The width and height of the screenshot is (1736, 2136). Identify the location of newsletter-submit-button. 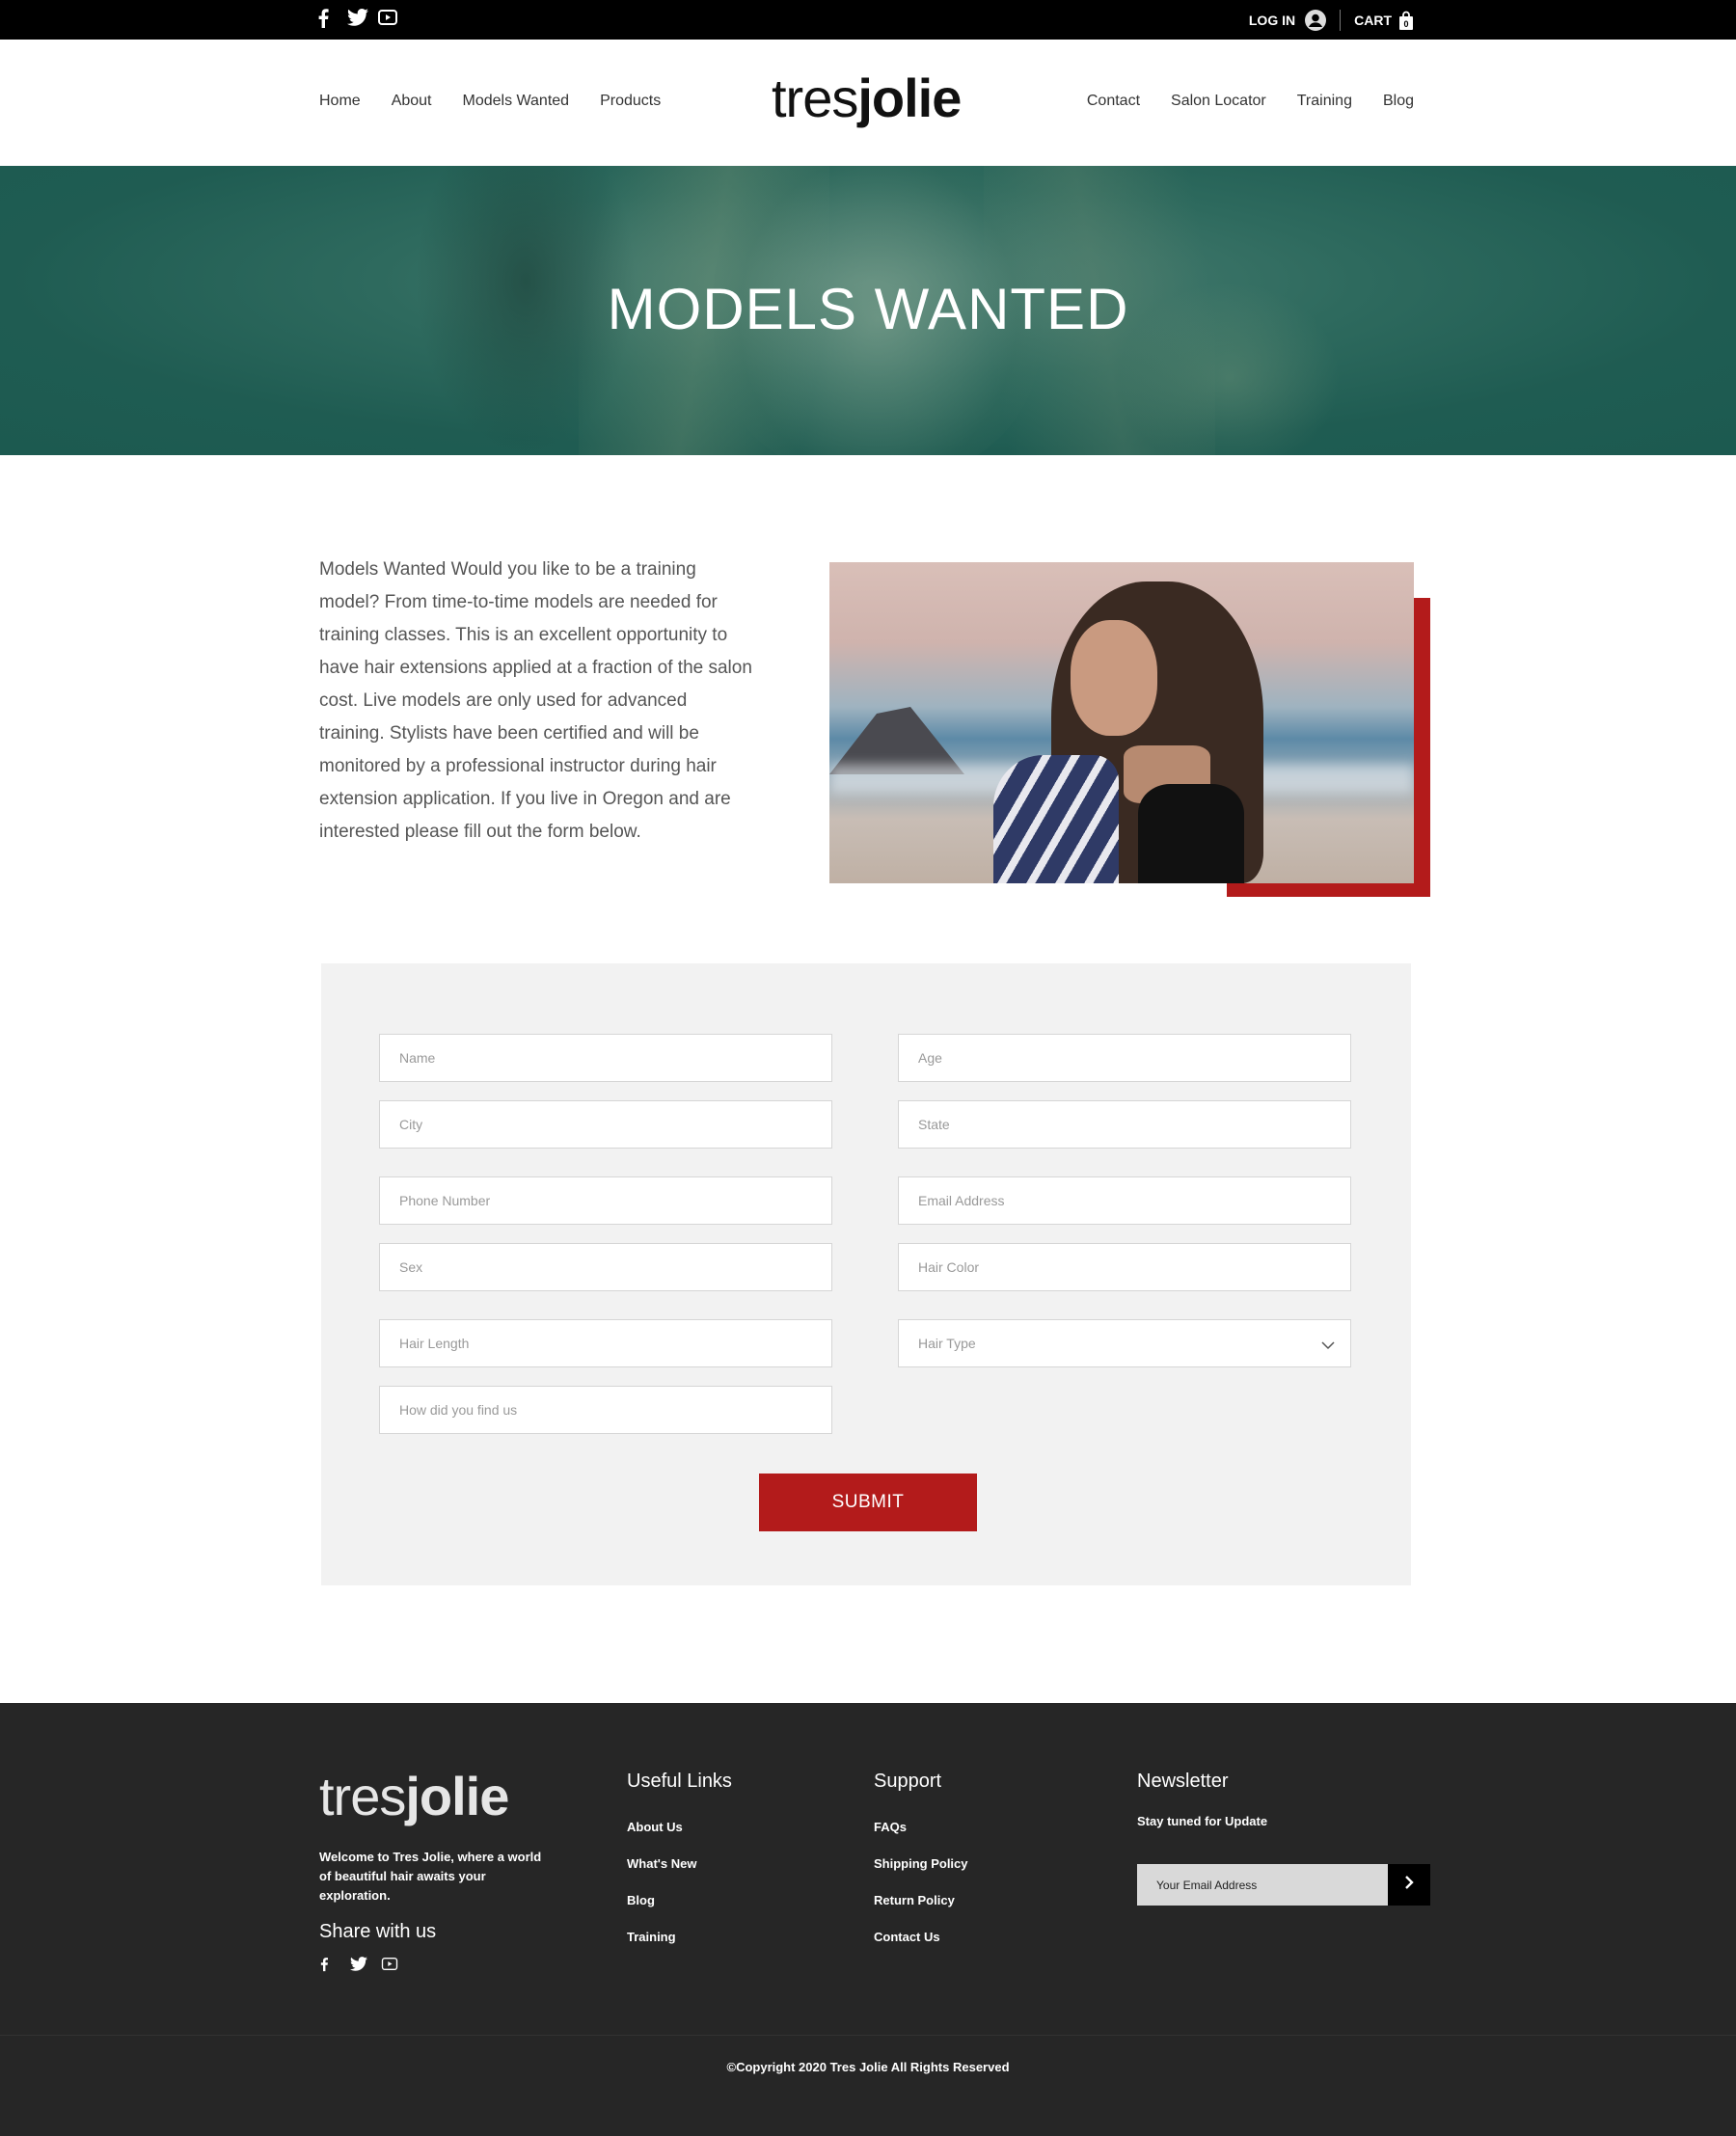
(1409, 1885).